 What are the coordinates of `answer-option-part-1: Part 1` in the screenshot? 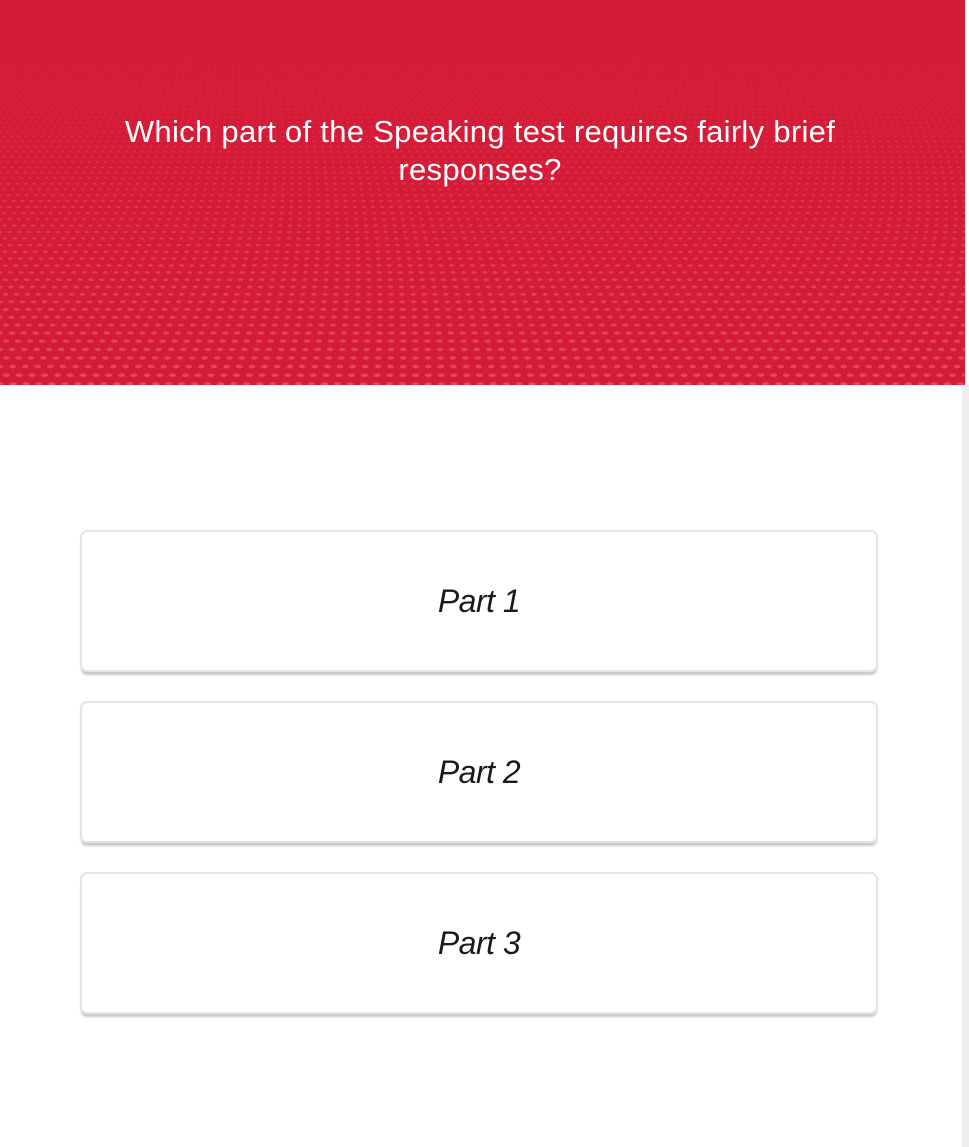 It's located at (479, 601).